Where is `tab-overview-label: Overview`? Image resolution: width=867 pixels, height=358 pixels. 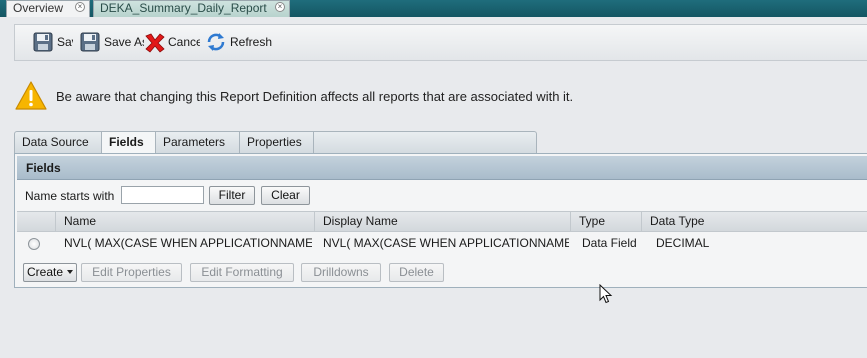
tab-overview-label: Overview is located at coordinates (38, 8).